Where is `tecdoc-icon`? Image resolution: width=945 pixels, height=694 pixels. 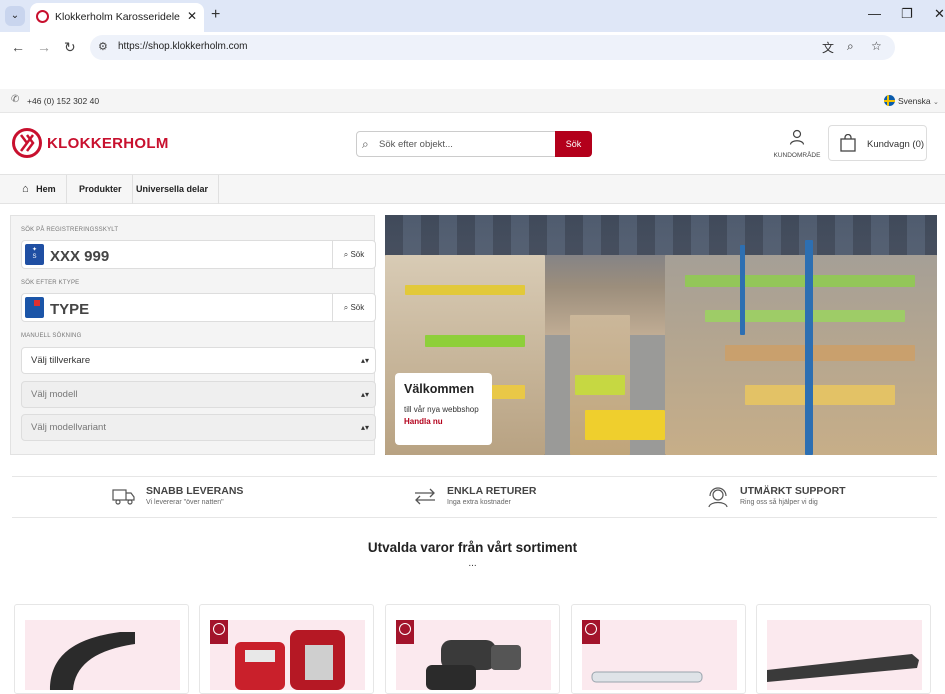 tecdoc-icon is located at coordinates (34, 307).